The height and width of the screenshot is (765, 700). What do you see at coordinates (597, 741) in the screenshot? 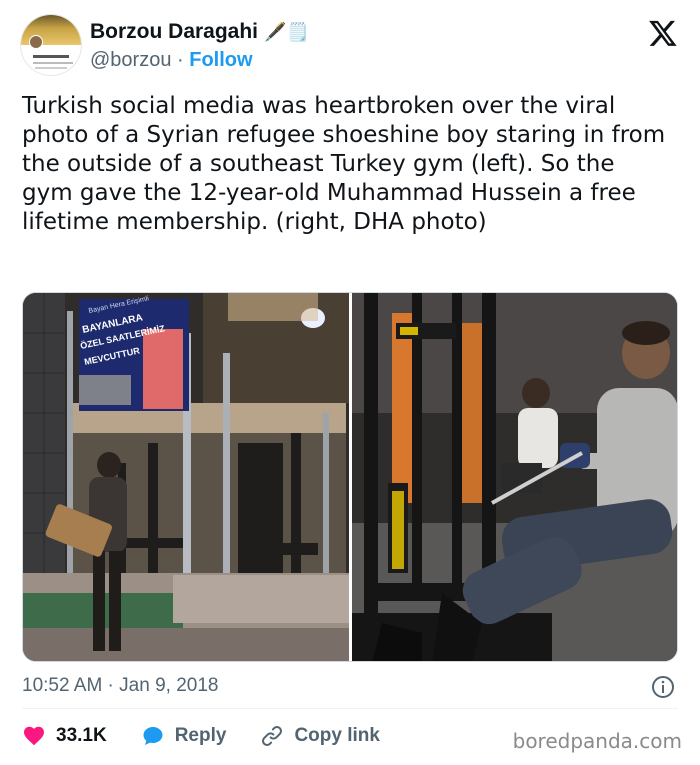
I see `watermark-brand: boredpanda.com` at bounding box center [597, 741].